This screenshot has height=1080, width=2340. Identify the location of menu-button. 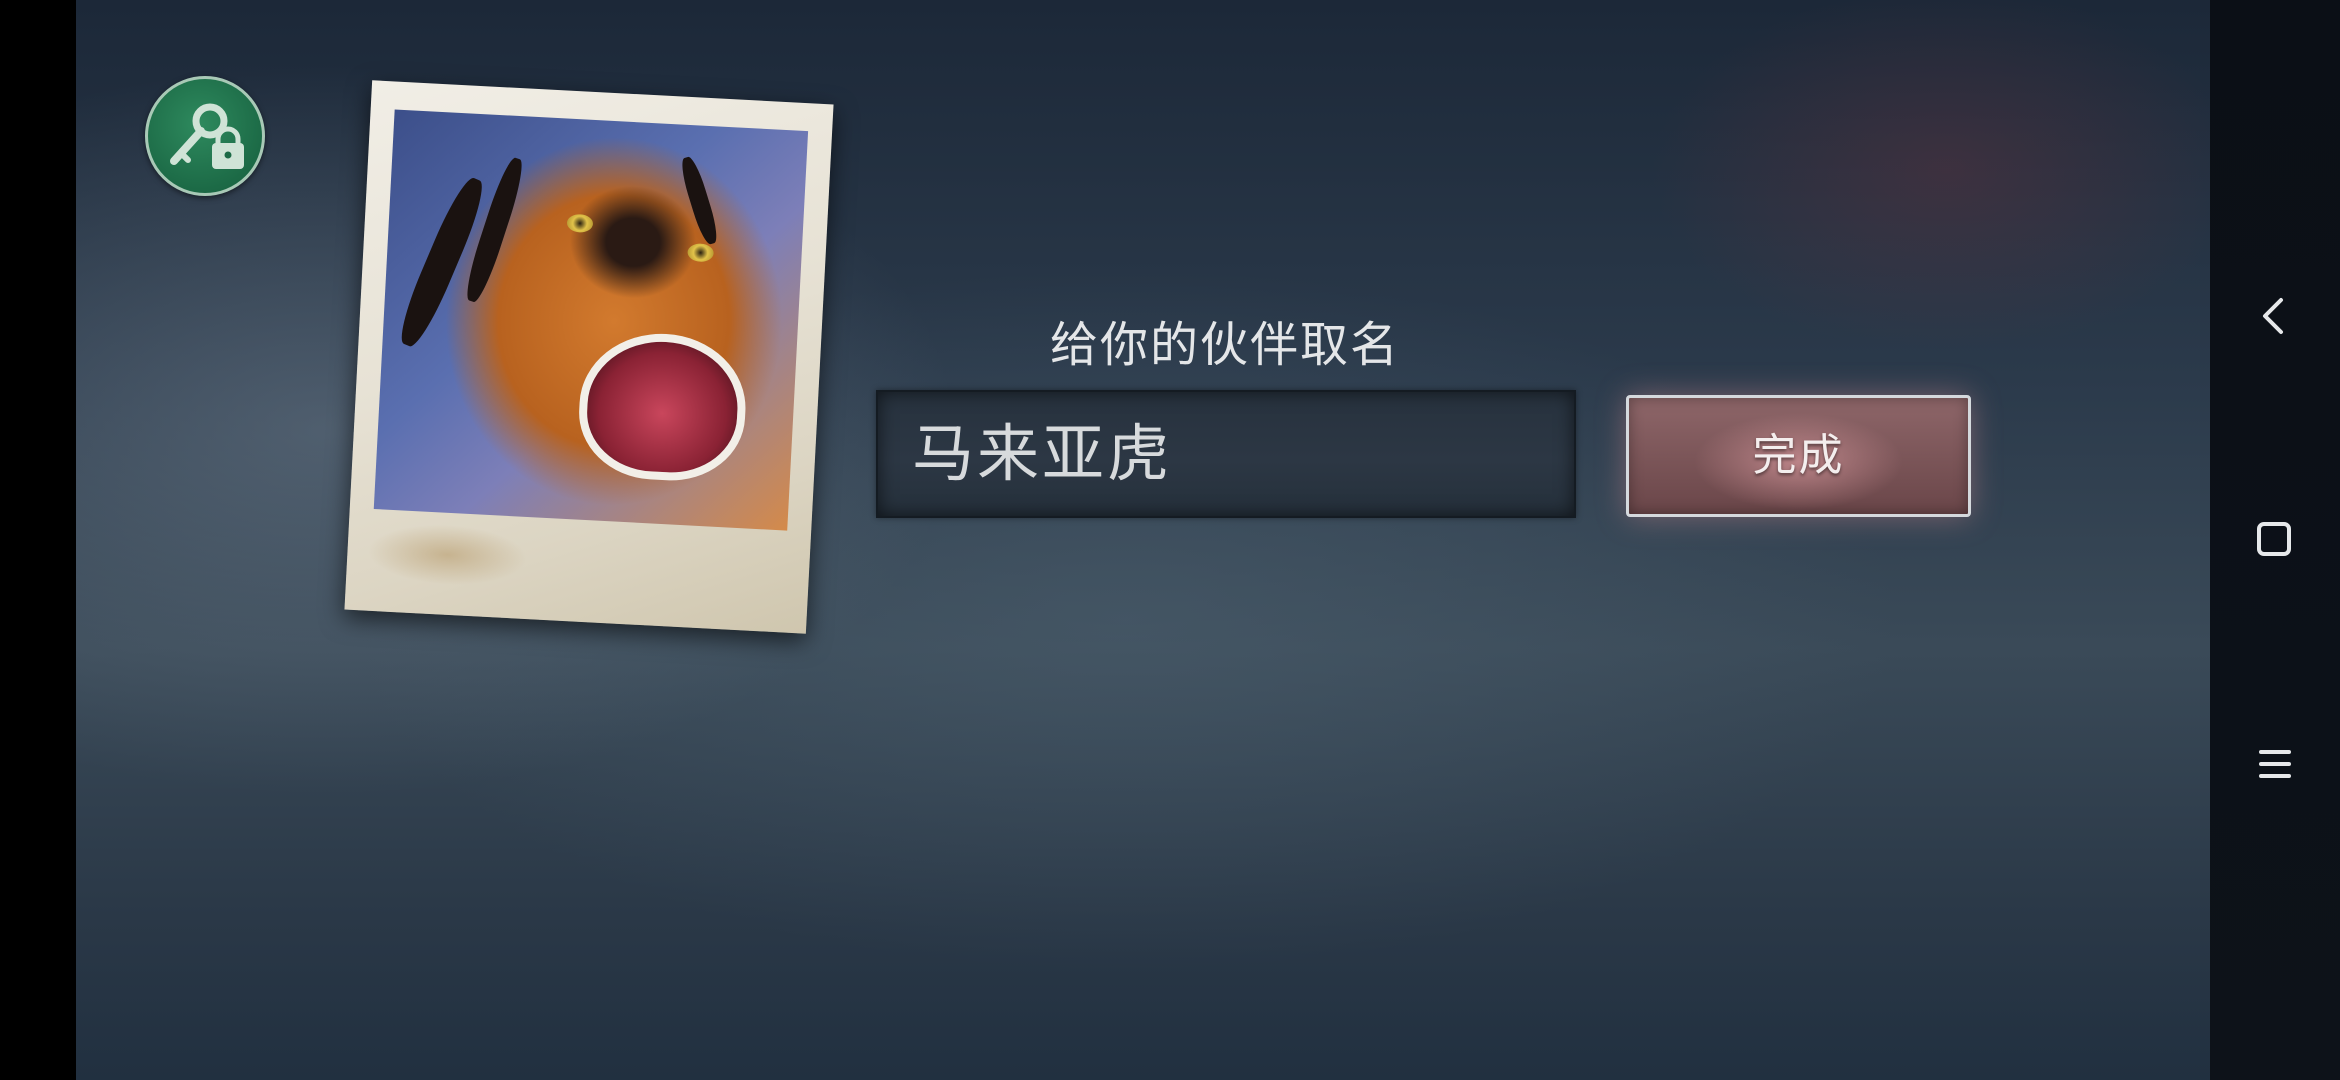
(2275, 764).